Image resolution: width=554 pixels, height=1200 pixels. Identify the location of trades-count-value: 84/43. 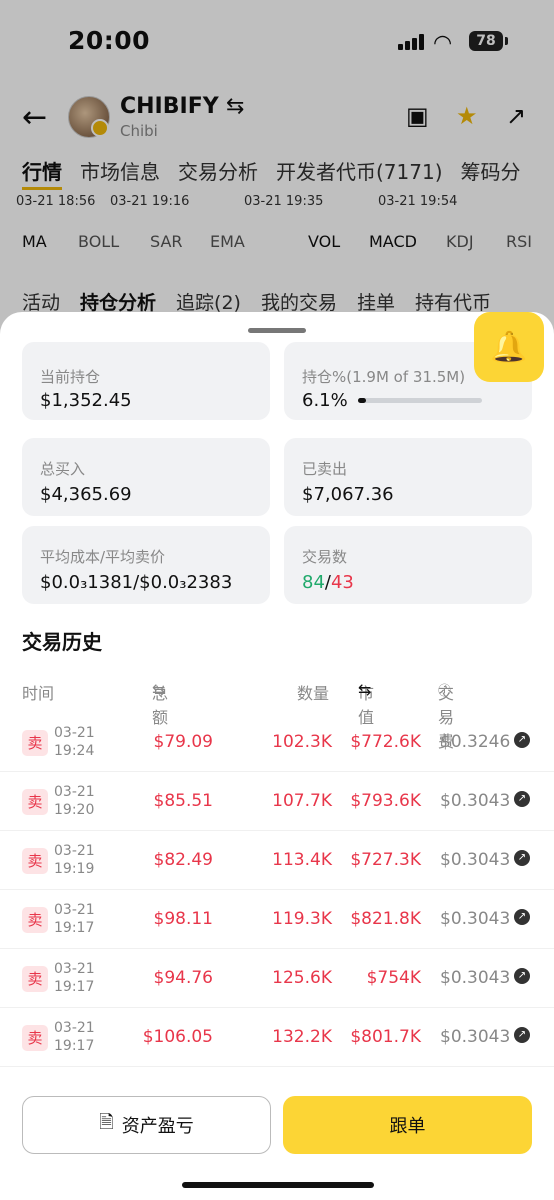
(328, 582).